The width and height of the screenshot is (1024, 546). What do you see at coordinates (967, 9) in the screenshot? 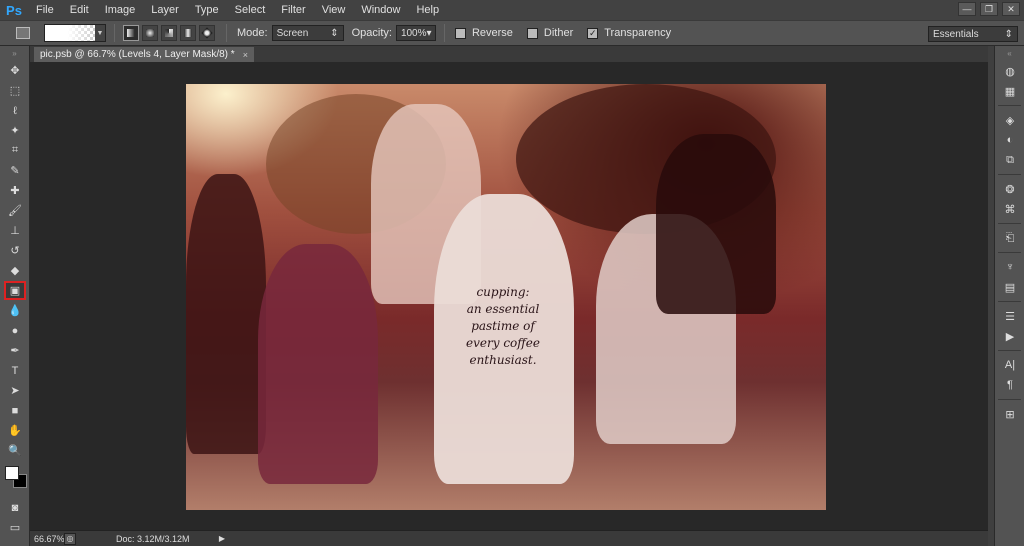
I see `minimize-button: —` at bounding box center [967, 9].